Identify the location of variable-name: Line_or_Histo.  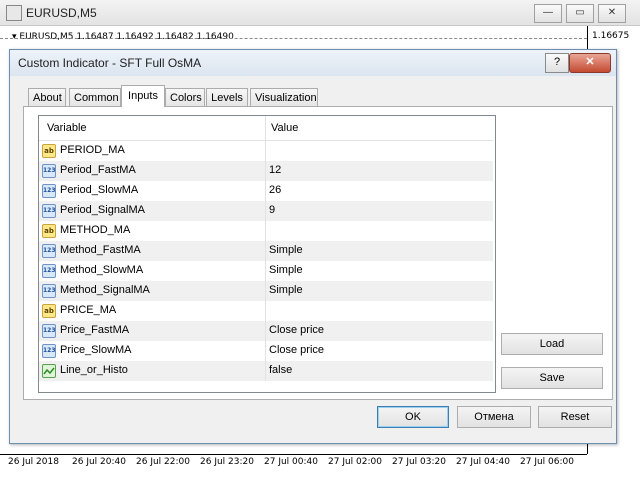
(94, 370).